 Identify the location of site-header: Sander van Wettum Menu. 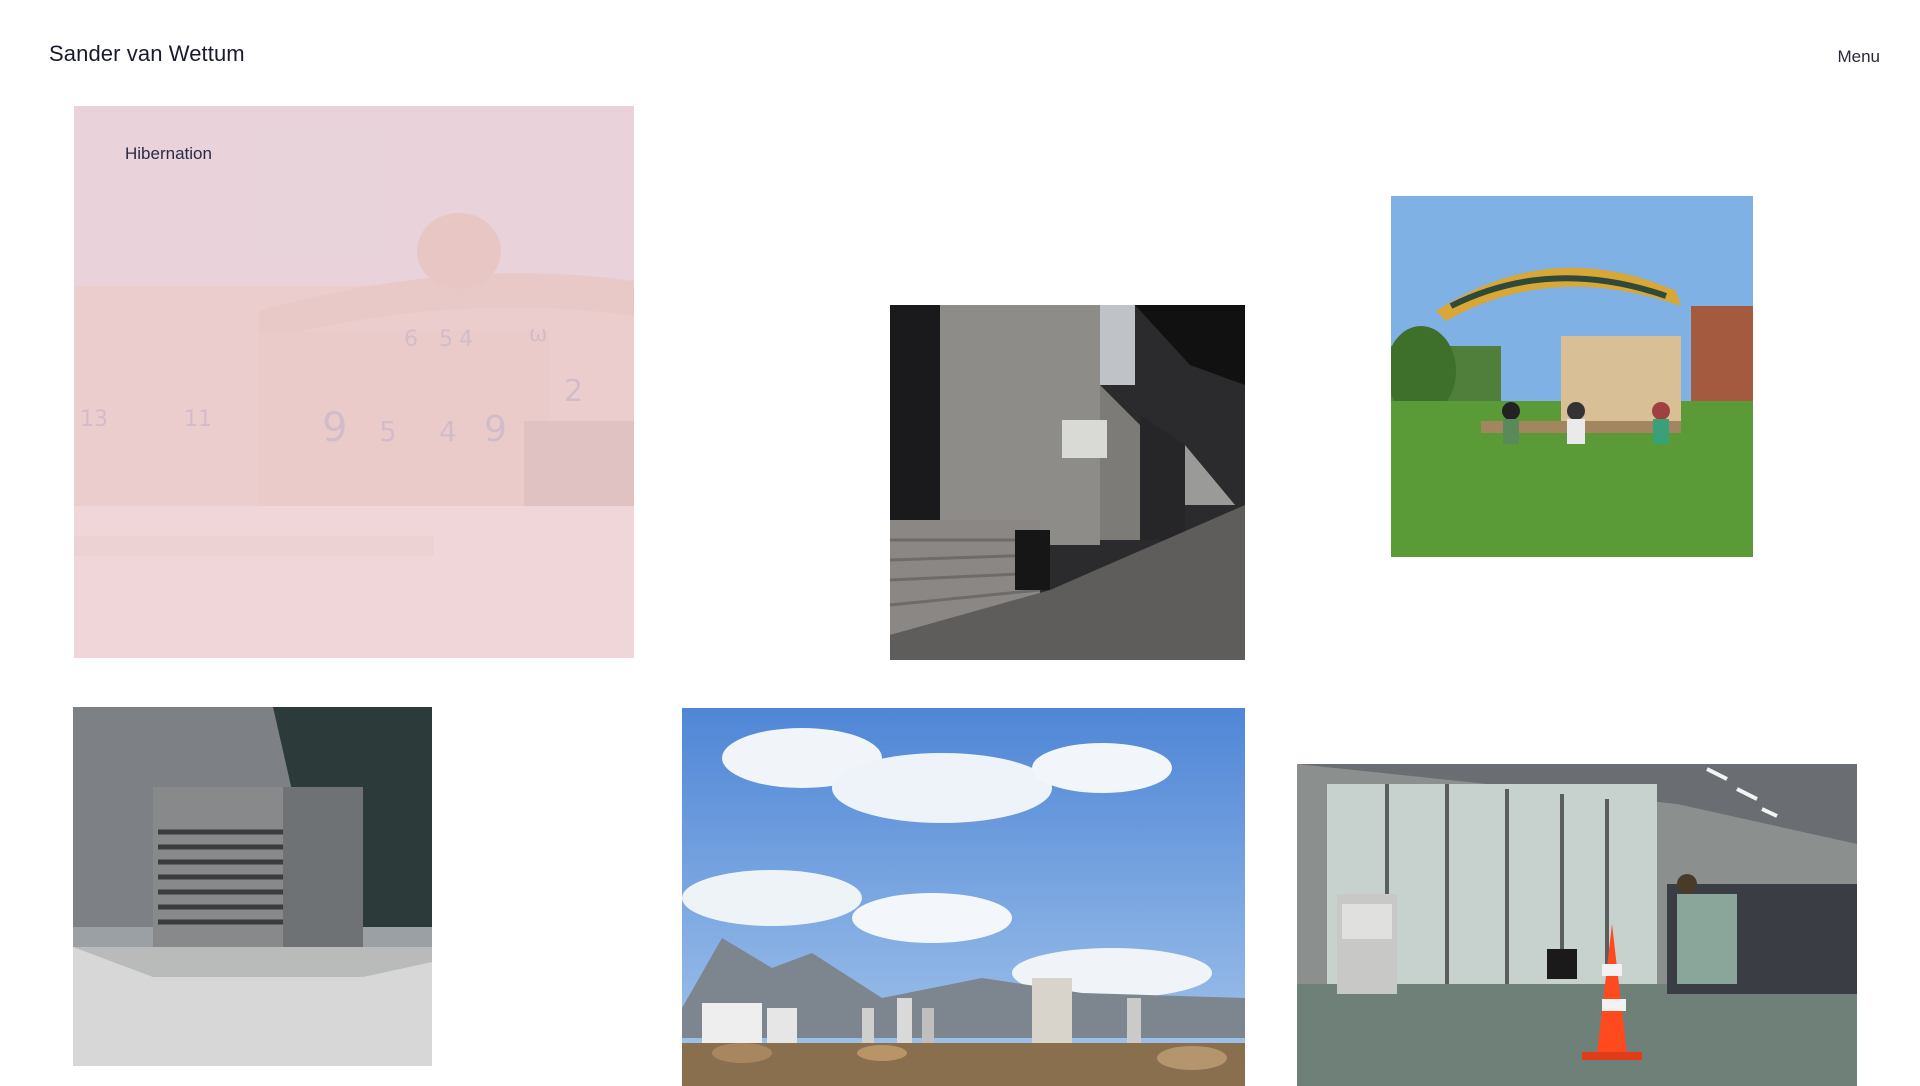
(960, 50).